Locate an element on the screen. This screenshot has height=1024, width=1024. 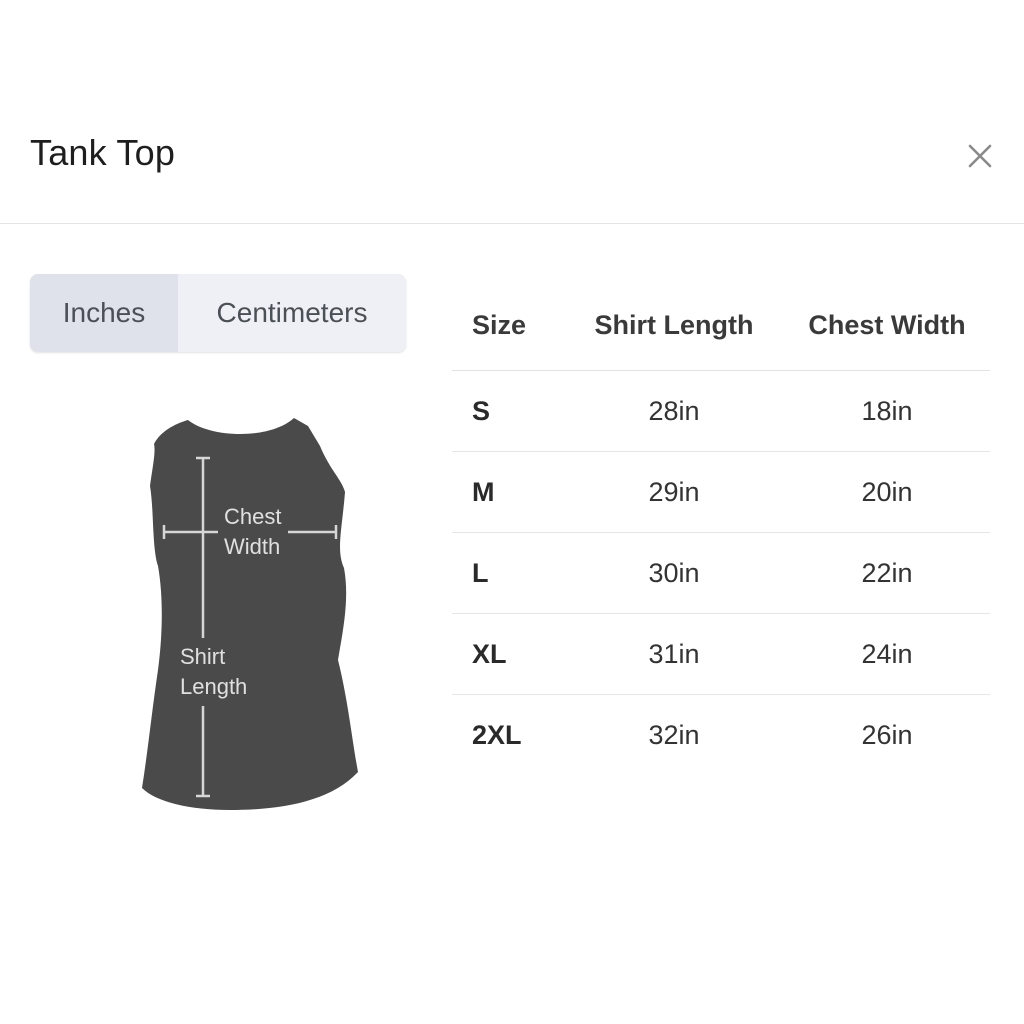
table-header-row: Size Shirt Length Chest Width is located at coordinates (721, 325).